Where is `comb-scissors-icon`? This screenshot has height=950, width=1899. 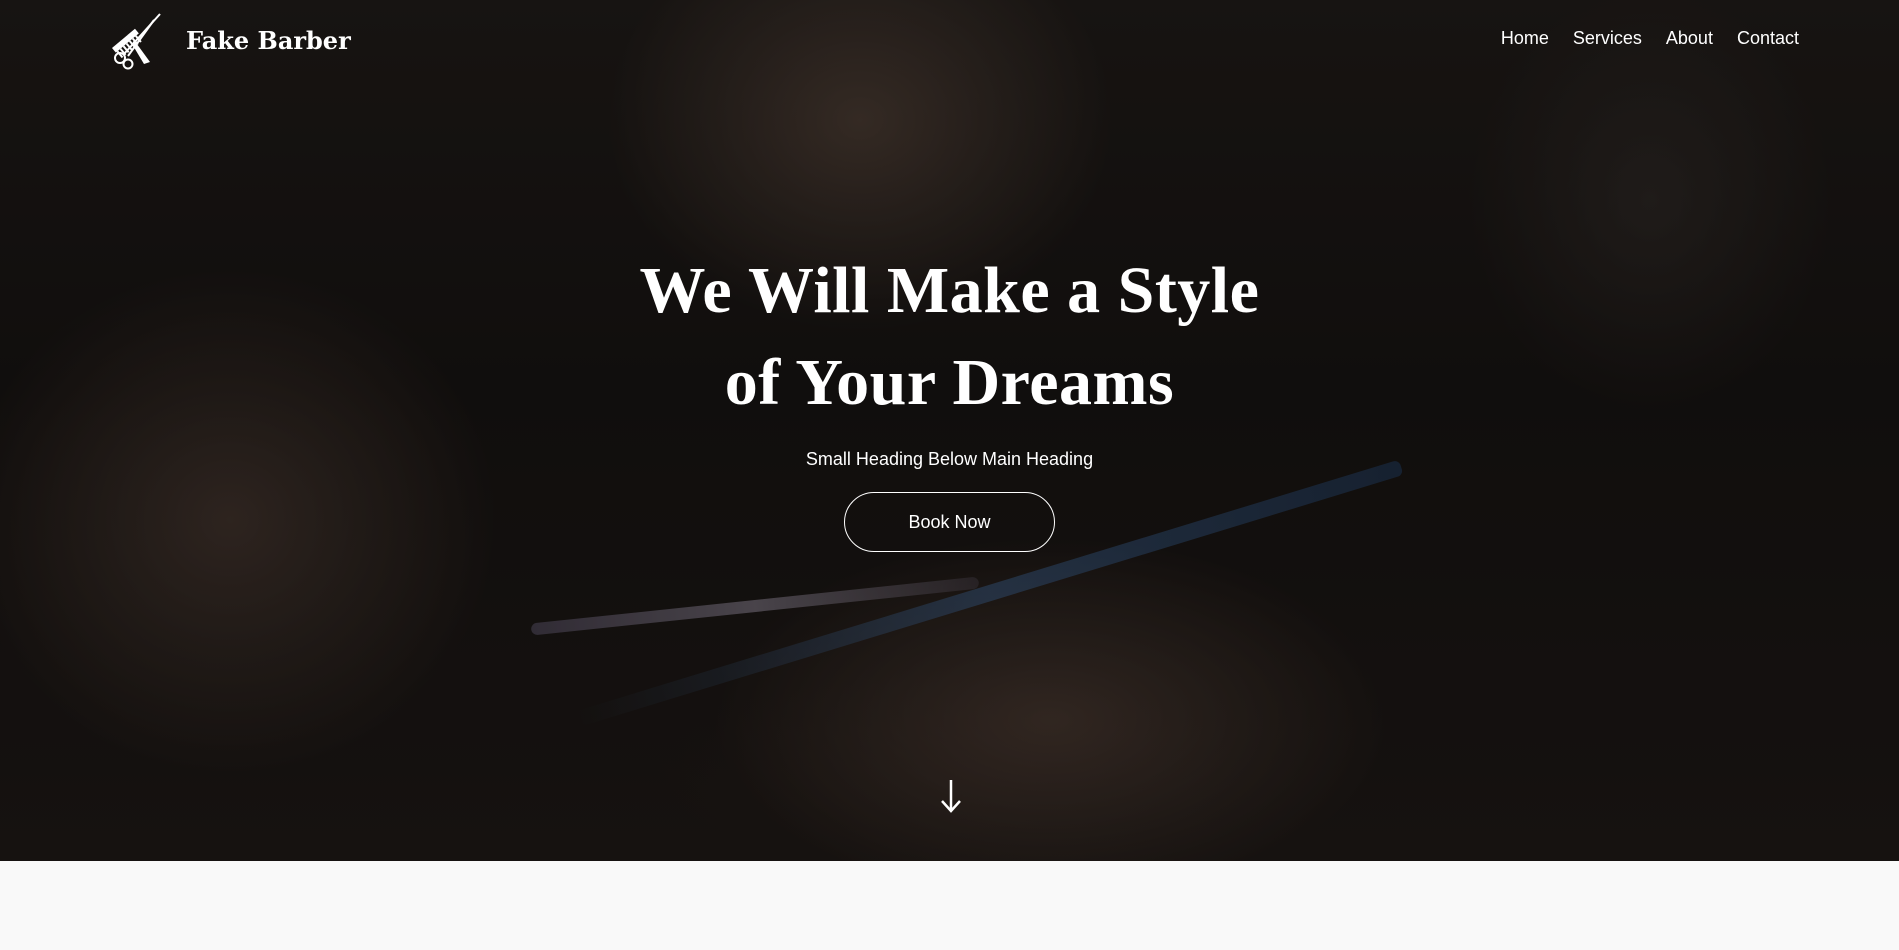
comb-scissors-icon is located at coordinates (136, 41).